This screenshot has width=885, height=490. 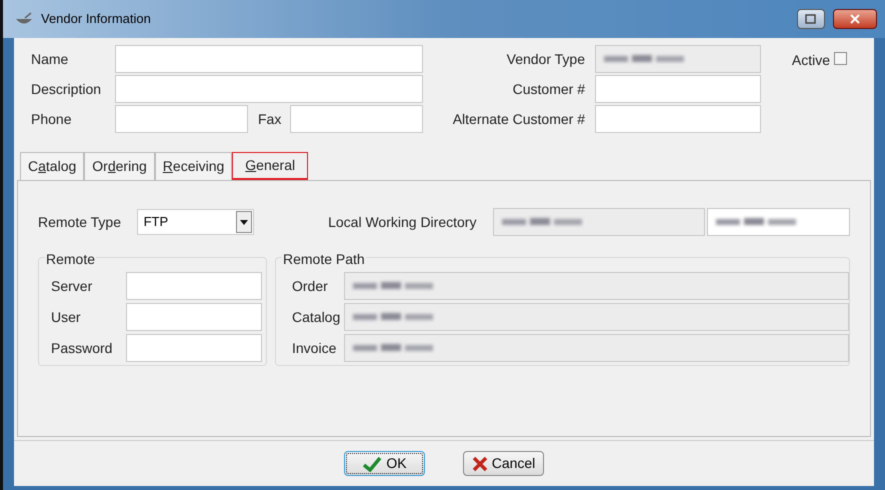 I want to click on dropdown-value: FTP, so click(x=157, y=222).